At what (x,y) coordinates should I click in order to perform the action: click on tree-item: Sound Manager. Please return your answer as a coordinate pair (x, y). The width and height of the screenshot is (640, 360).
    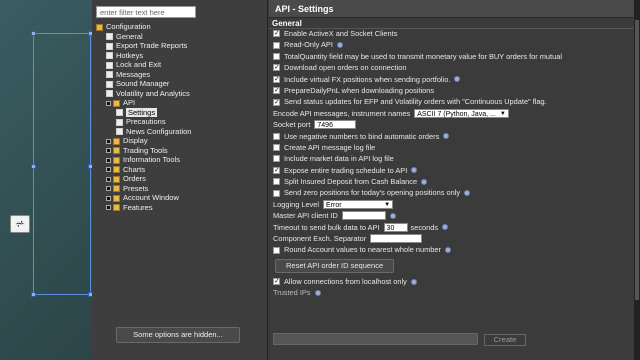
    Looking at the image, I should click on (181, 84).